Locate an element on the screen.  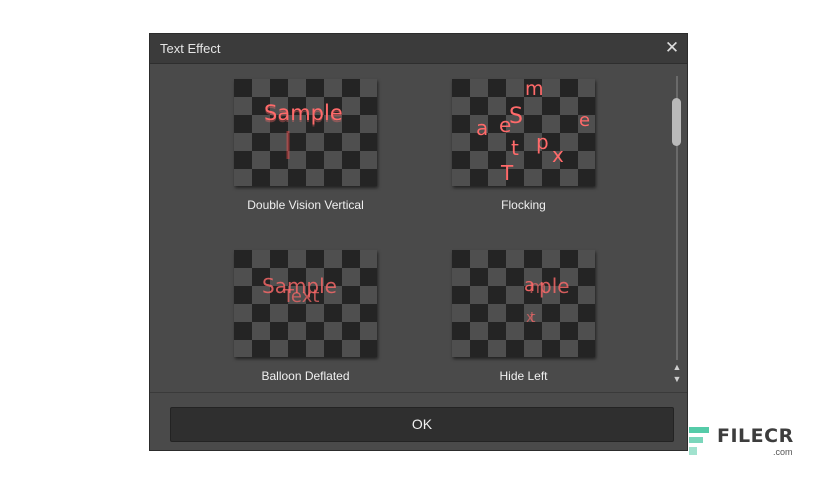
effect-label: Double Vision Vertical is located at coordinates (305, 205).